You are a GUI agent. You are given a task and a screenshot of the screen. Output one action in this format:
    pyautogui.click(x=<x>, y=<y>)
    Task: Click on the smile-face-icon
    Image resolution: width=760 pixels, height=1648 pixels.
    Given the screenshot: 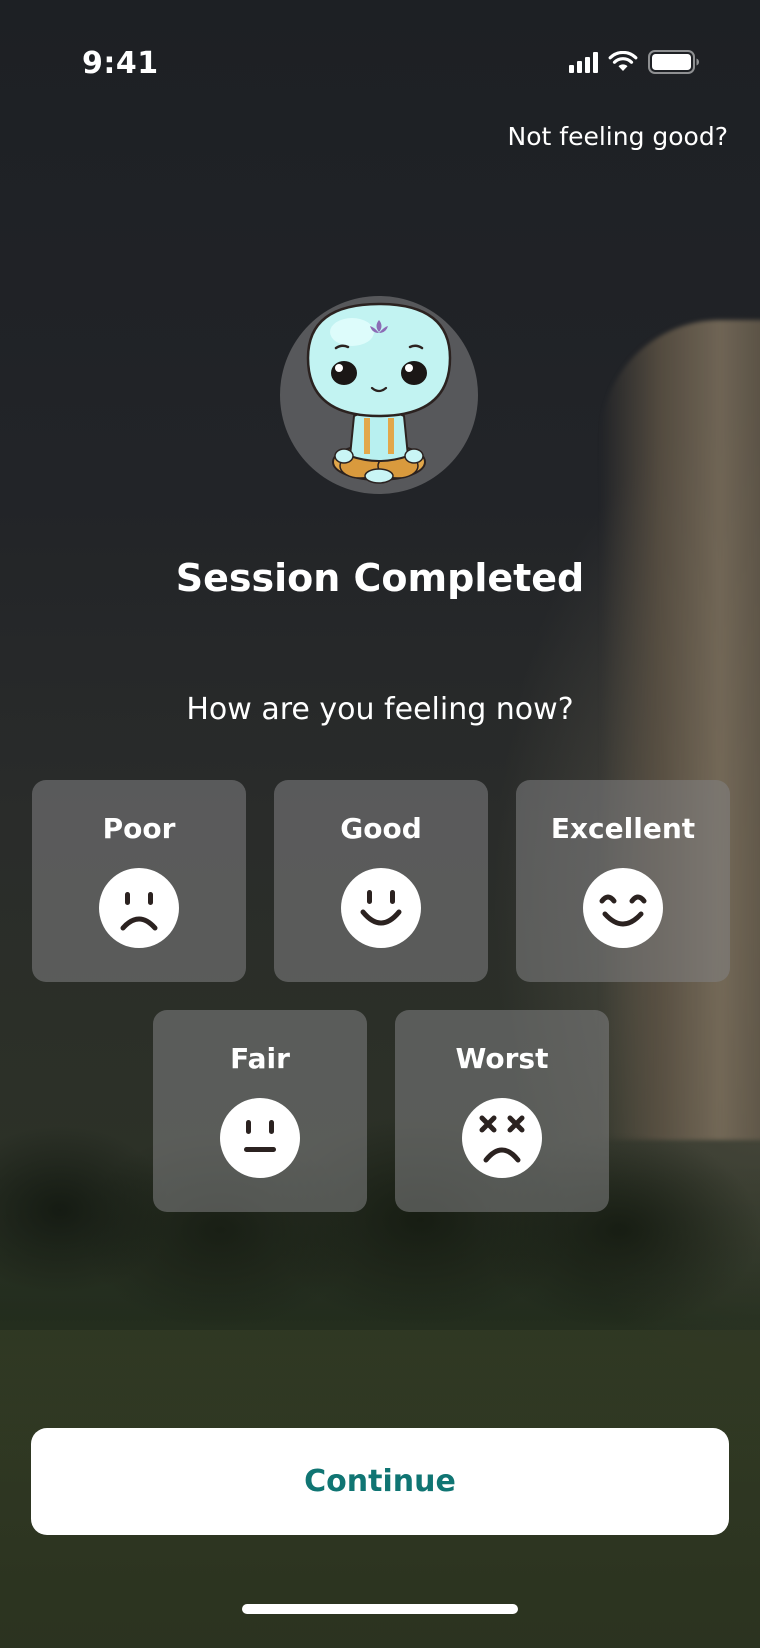 What is the action you would take?
    pyautogui.click(x=381, y=908)
    